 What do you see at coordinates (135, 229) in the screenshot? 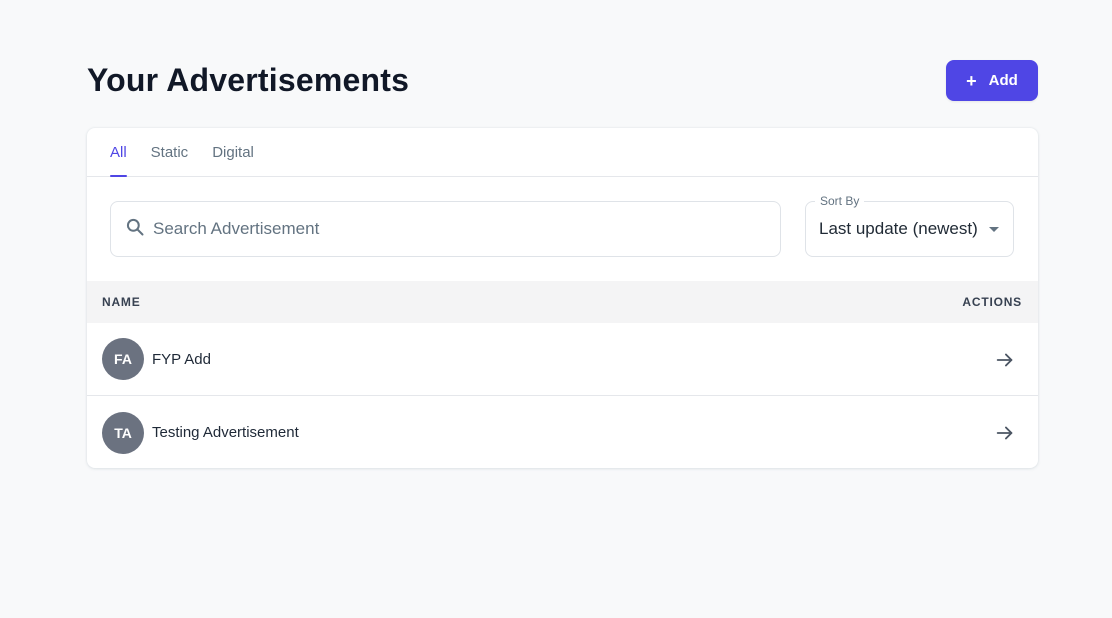
I see `search-icon` at bounding box center [135, 229].